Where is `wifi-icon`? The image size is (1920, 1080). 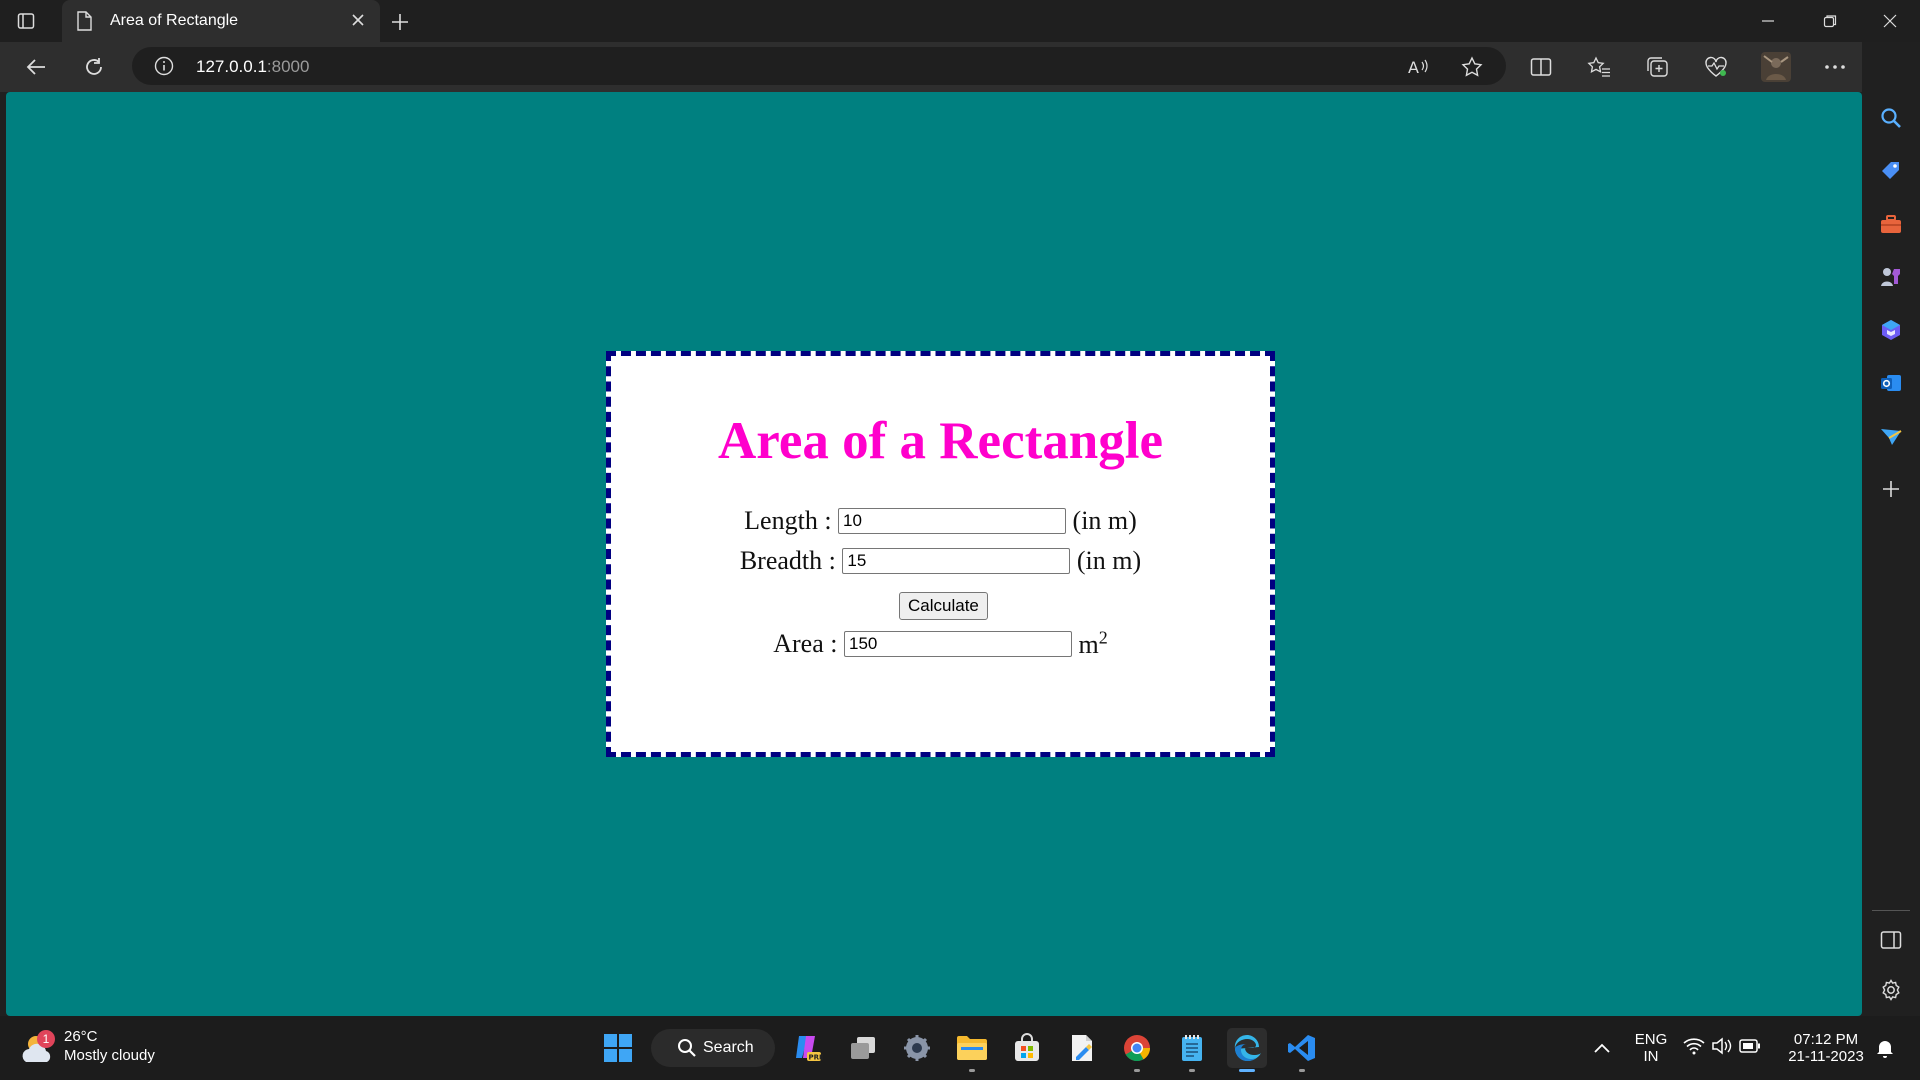
wifi-icon is located at coordinates (1694, 1048).